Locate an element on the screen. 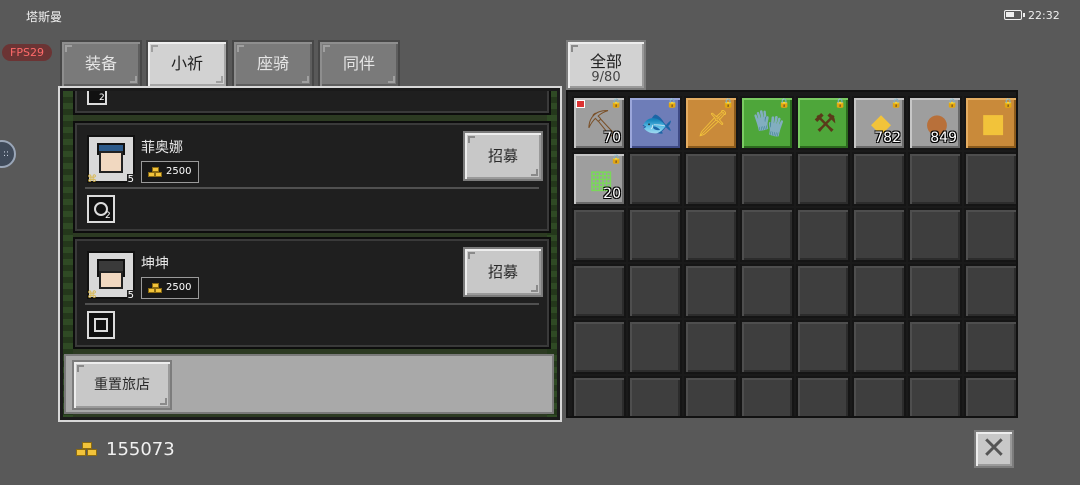  reset-inn-button: 重置旅店 is located at coordinates (122, 385).